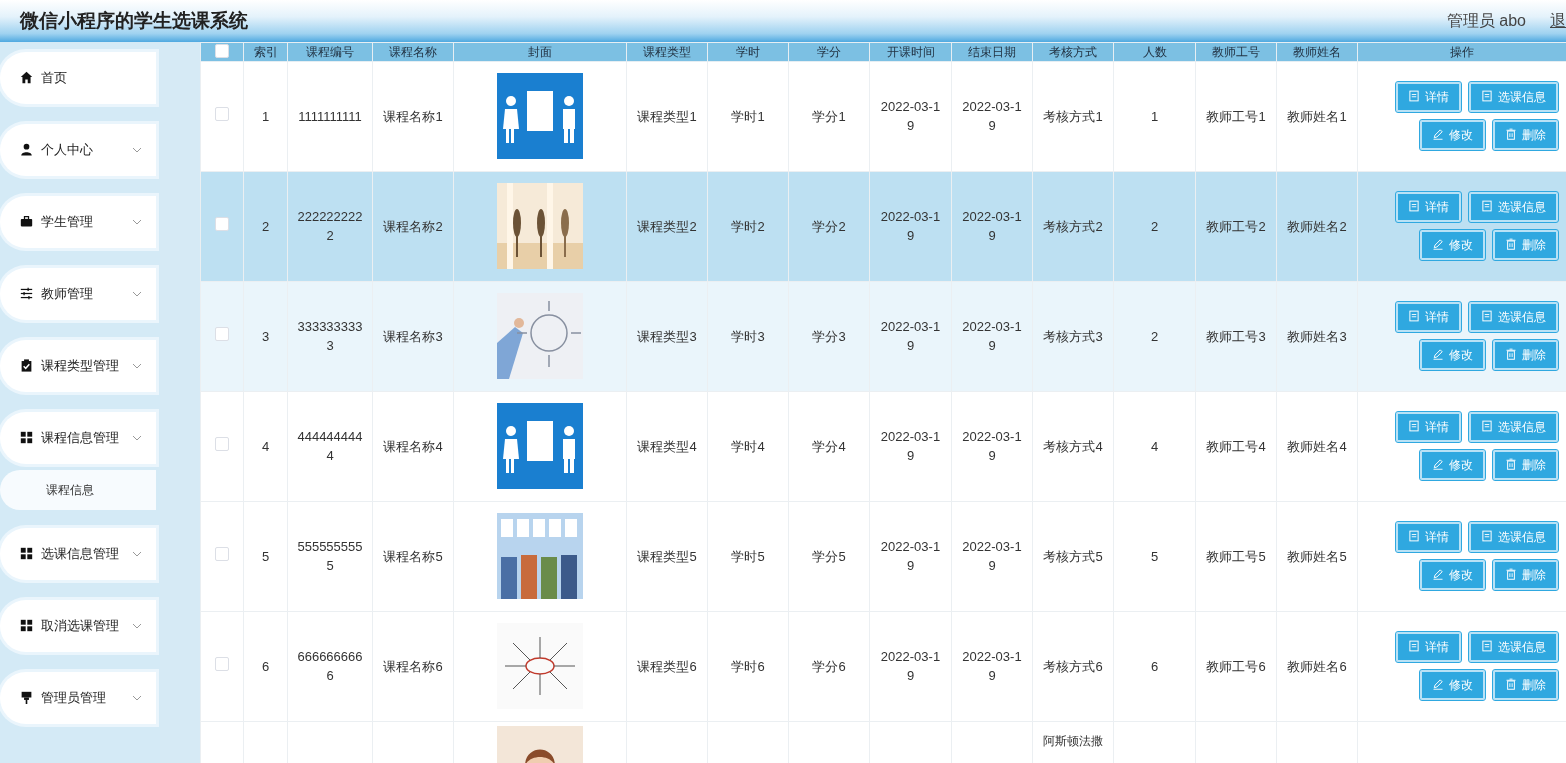 The height and width of the screenshot is (763, 1566). What do you see at coordinates (667, 226) in the screenshot?
I see `table-cell: 课程类型2` at bounding box center [667, 226].